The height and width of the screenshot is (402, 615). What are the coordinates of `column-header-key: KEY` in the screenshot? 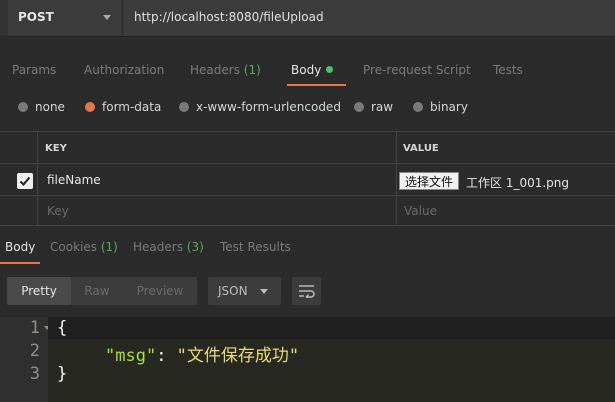 It's located at (56, 148).